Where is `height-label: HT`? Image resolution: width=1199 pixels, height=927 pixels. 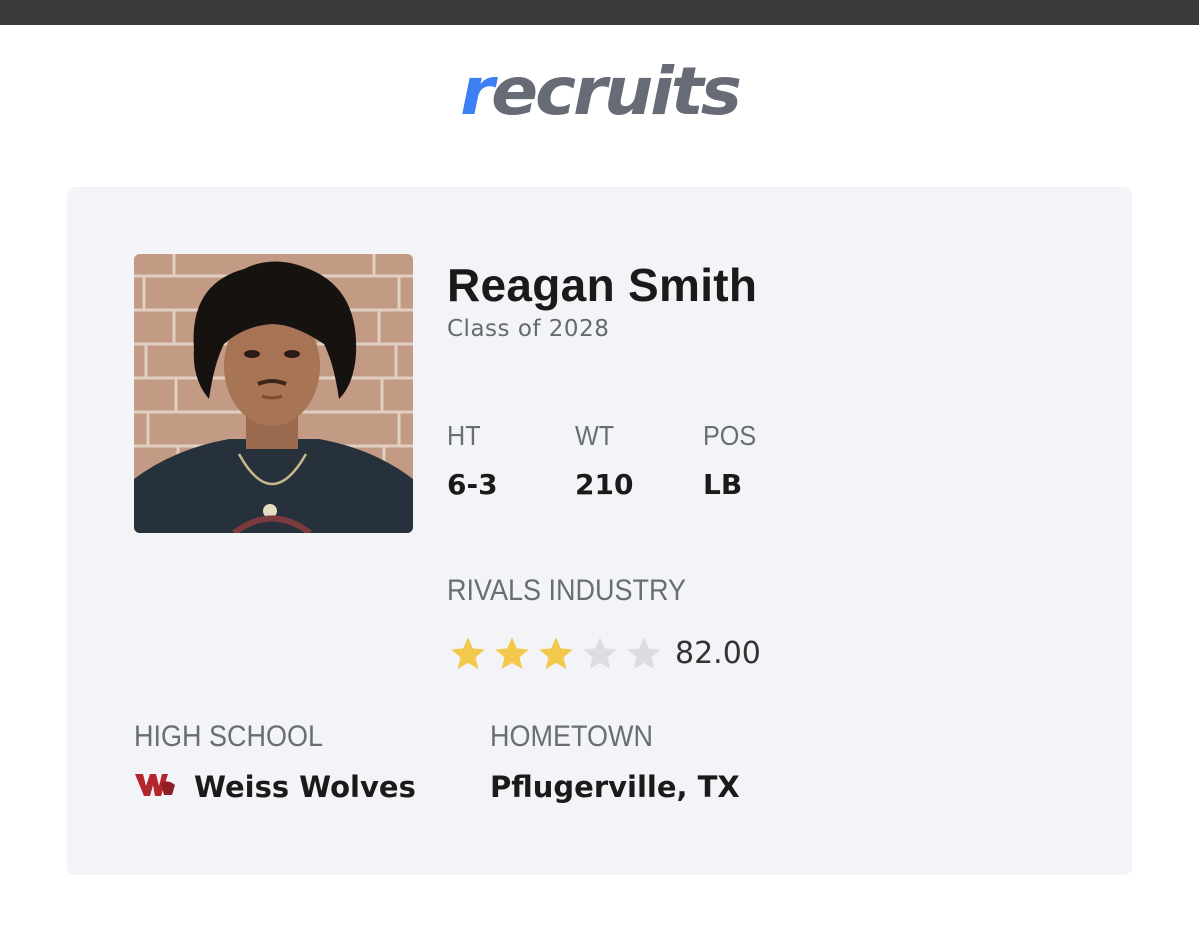 height-label: HT is located at coordinates (464, 435).